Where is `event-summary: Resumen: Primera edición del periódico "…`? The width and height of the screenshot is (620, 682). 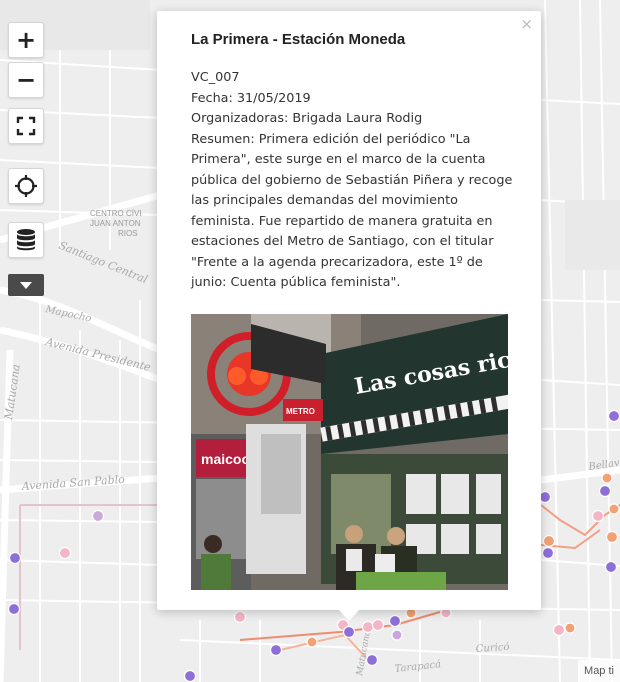 event-summary: Resumen: Primera edición del periódico "… is located at coordinates (352, 211).